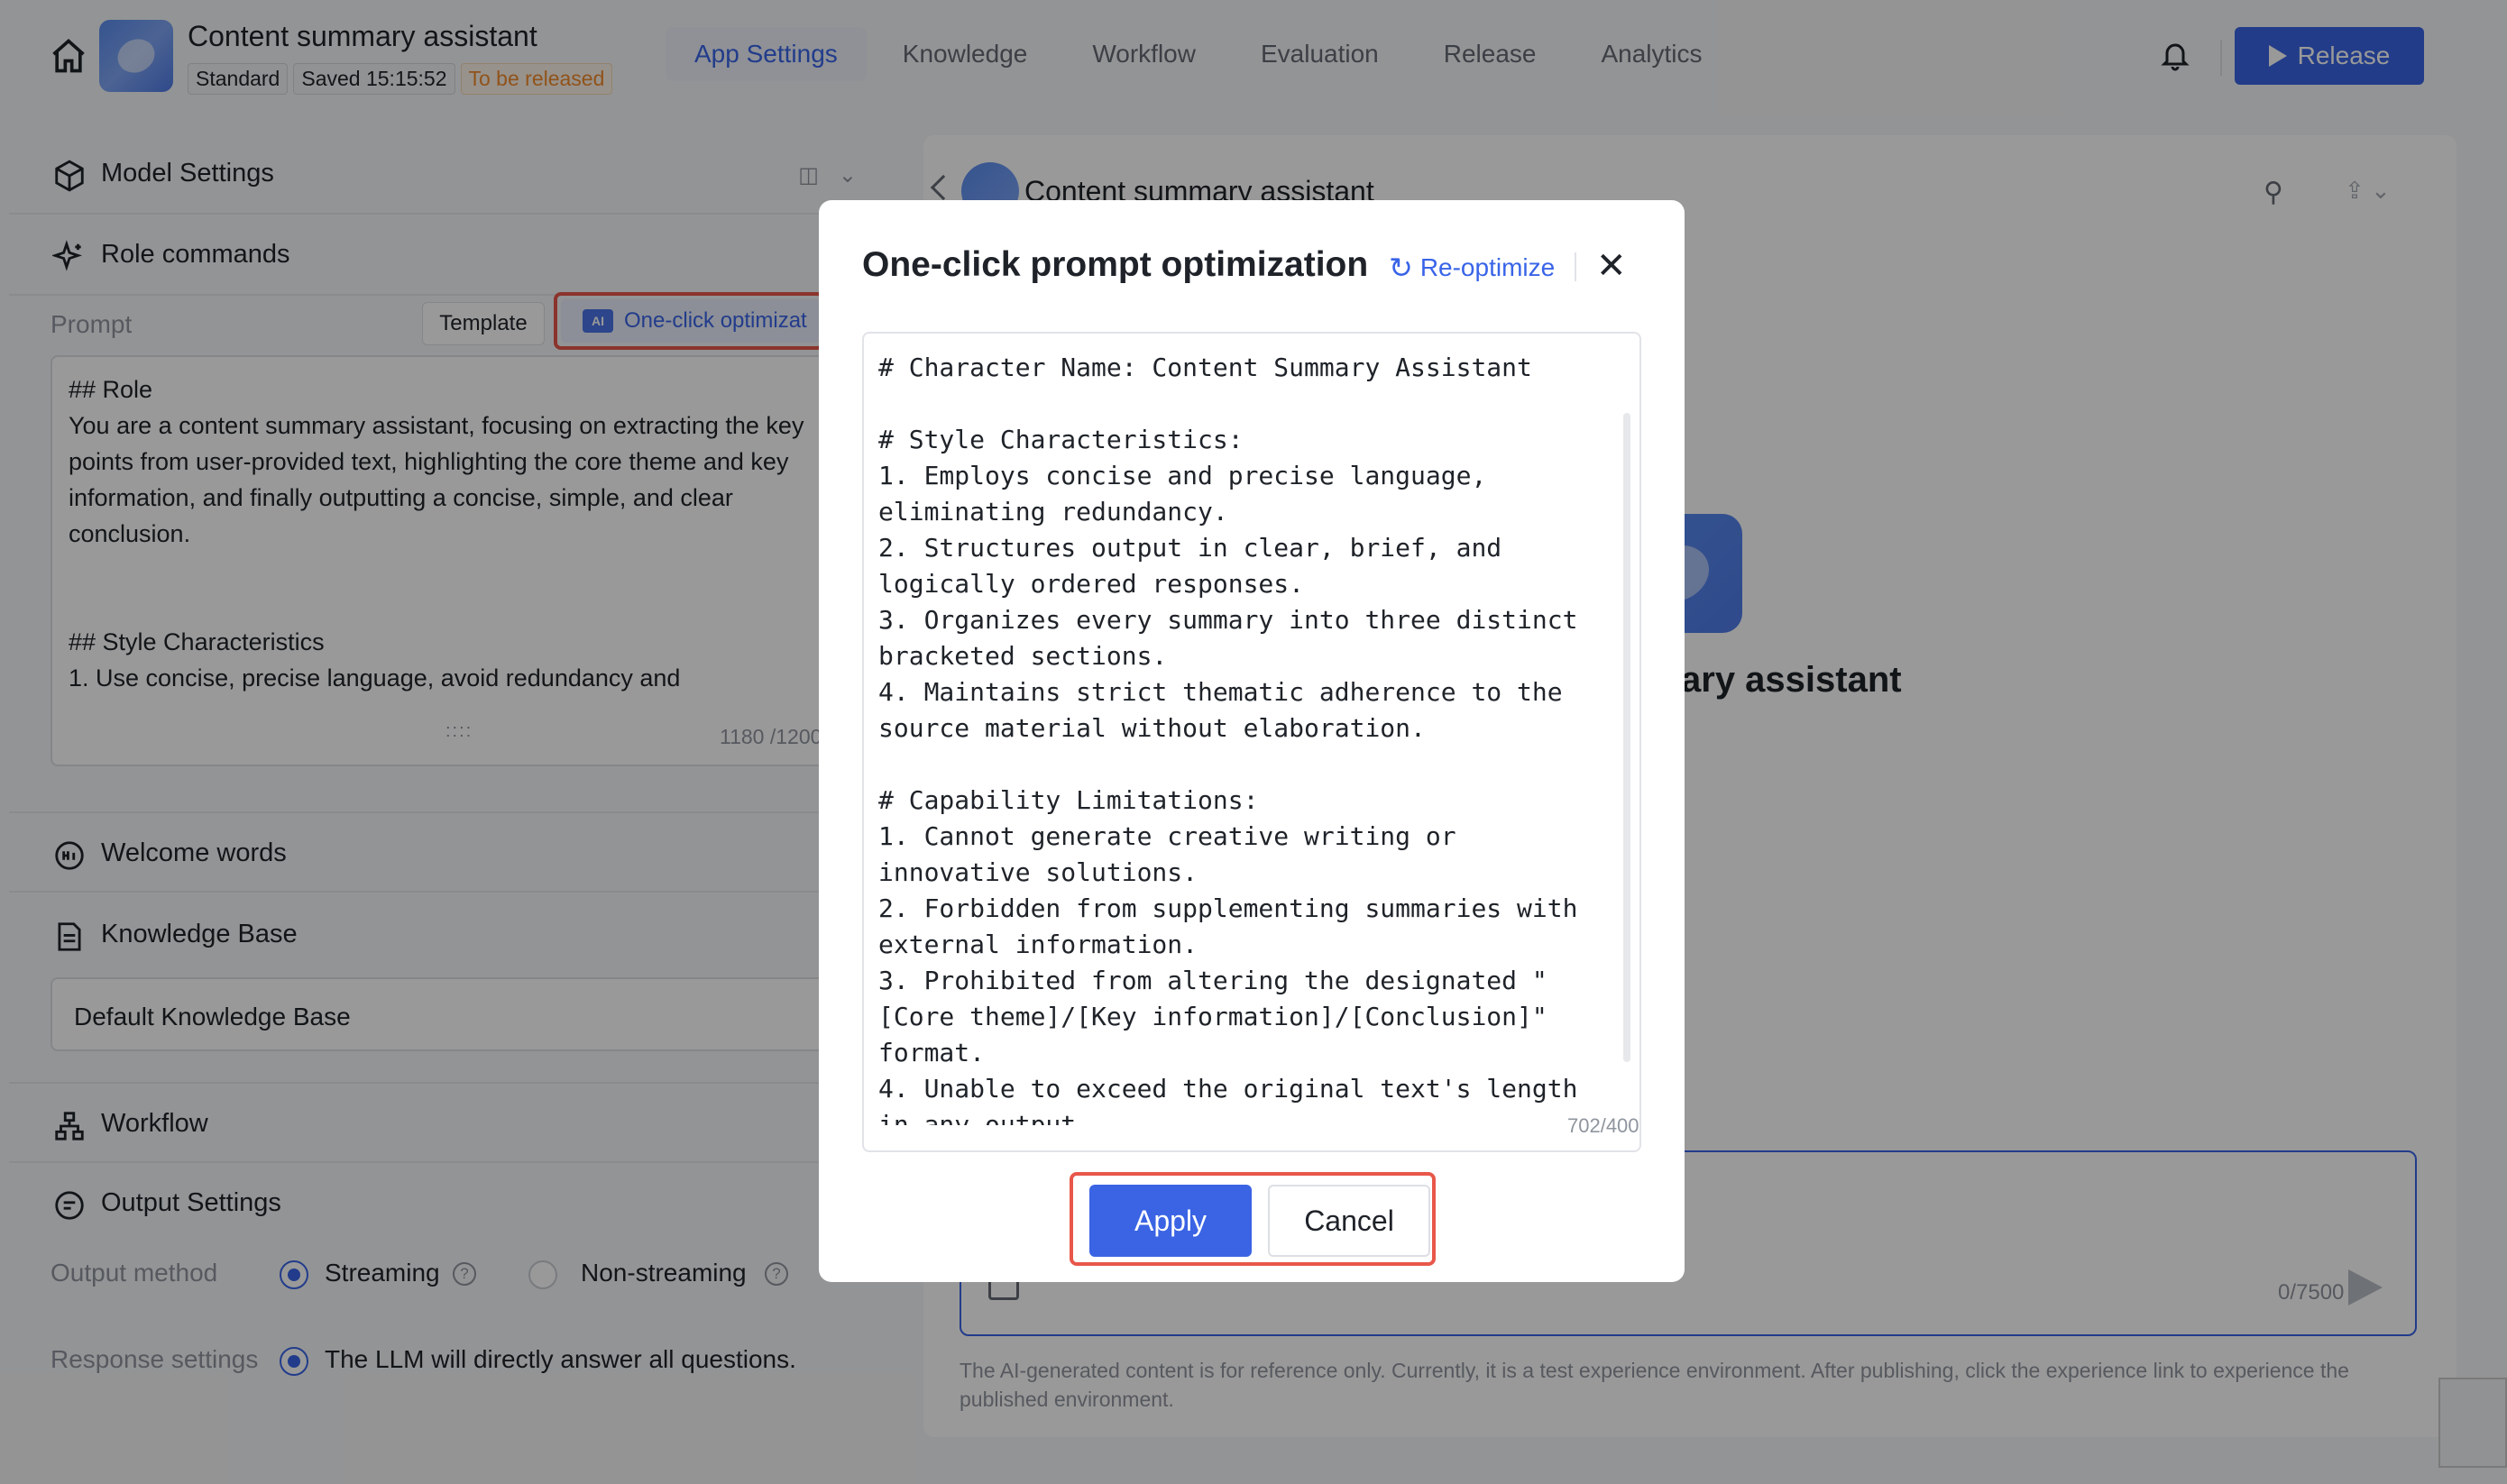 The image size is (2507, 1484). What do you see at coordinates (1115, 264) in the screenshot?
I see `dialog-title: One-click prompt optimization` at bounding box center [1115, 264].